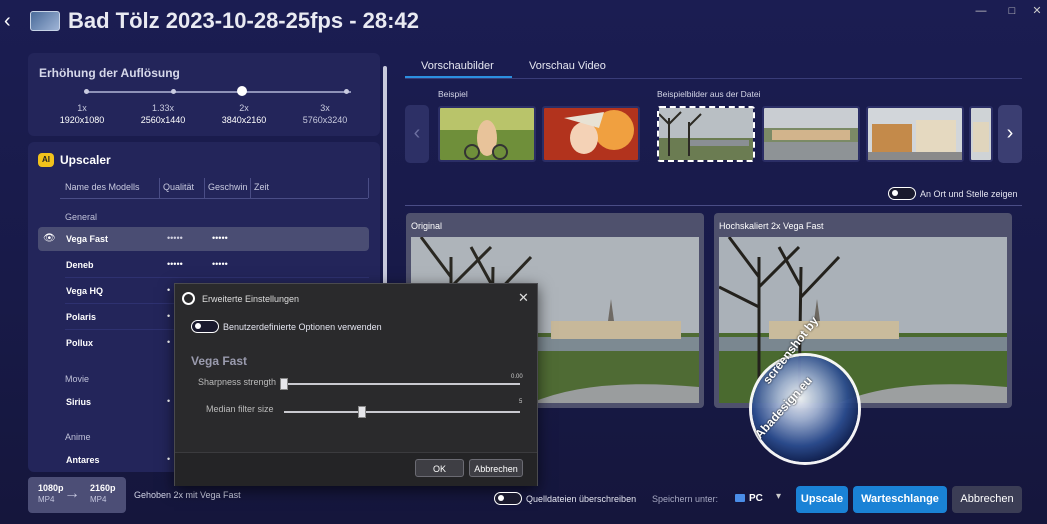  What do you see at coordinates (46, 160) in the screenshot?
I see `ai-badge-icon: AI` at bounding box center [46, 160].